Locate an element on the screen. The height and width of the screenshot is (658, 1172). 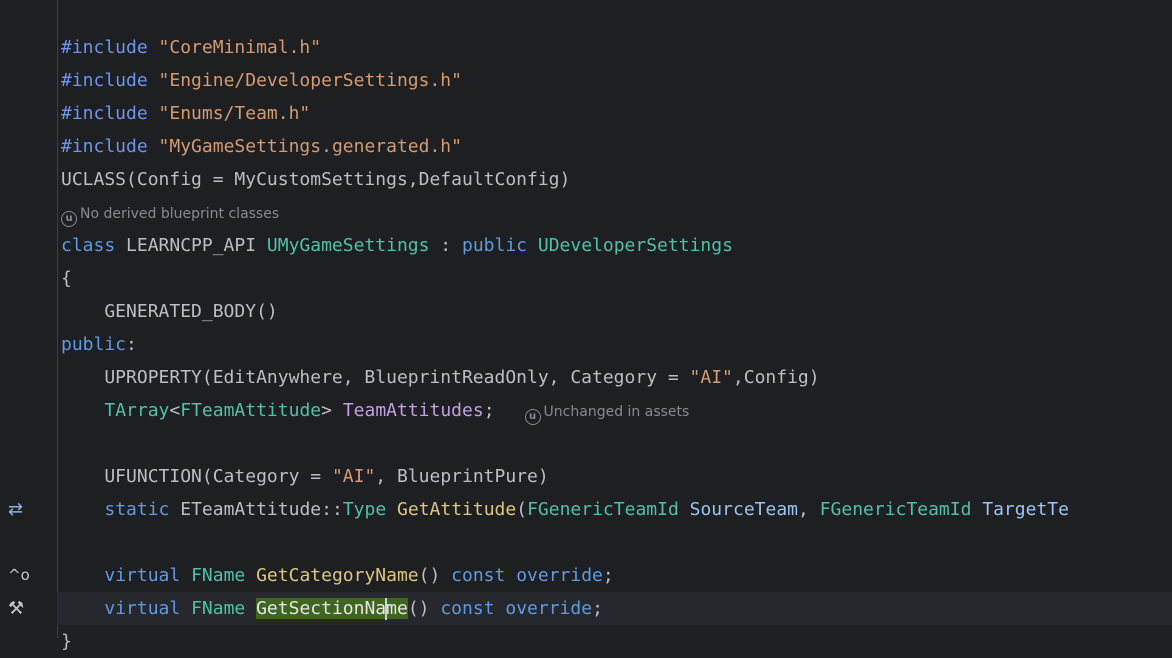
swap-icon: ⇄ is located at coordinates (22, 510).